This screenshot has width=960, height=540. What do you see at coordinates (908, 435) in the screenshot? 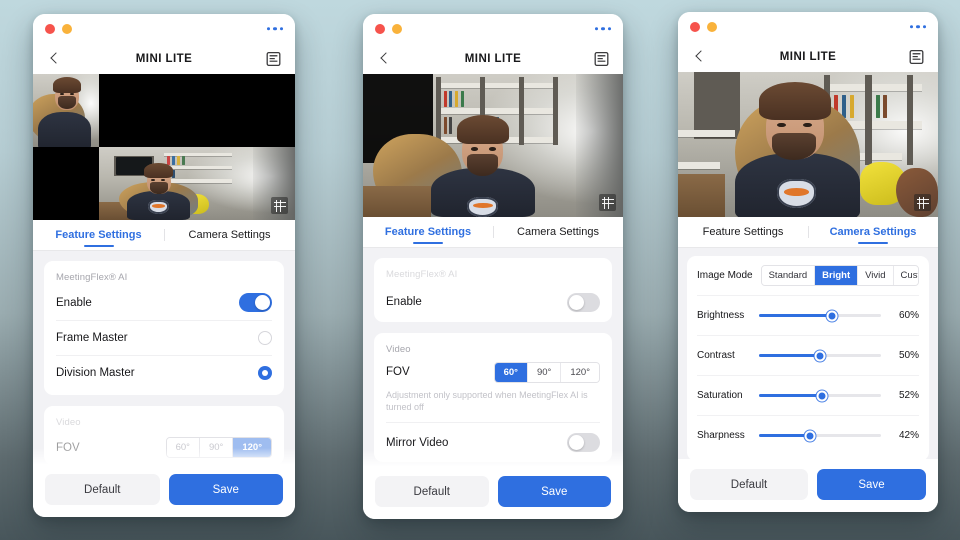
I see `slider-value-sharpness: 42%` at bounding box center [908, 435].